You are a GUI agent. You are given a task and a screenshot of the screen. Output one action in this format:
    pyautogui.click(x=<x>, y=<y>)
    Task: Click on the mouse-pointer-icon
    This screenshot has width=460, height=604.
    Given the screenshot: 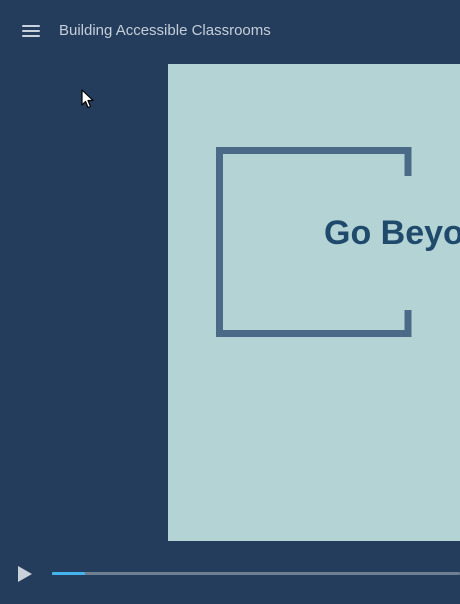 What is the action you would take?
    pyautogui.click(x=87, y=99)
    